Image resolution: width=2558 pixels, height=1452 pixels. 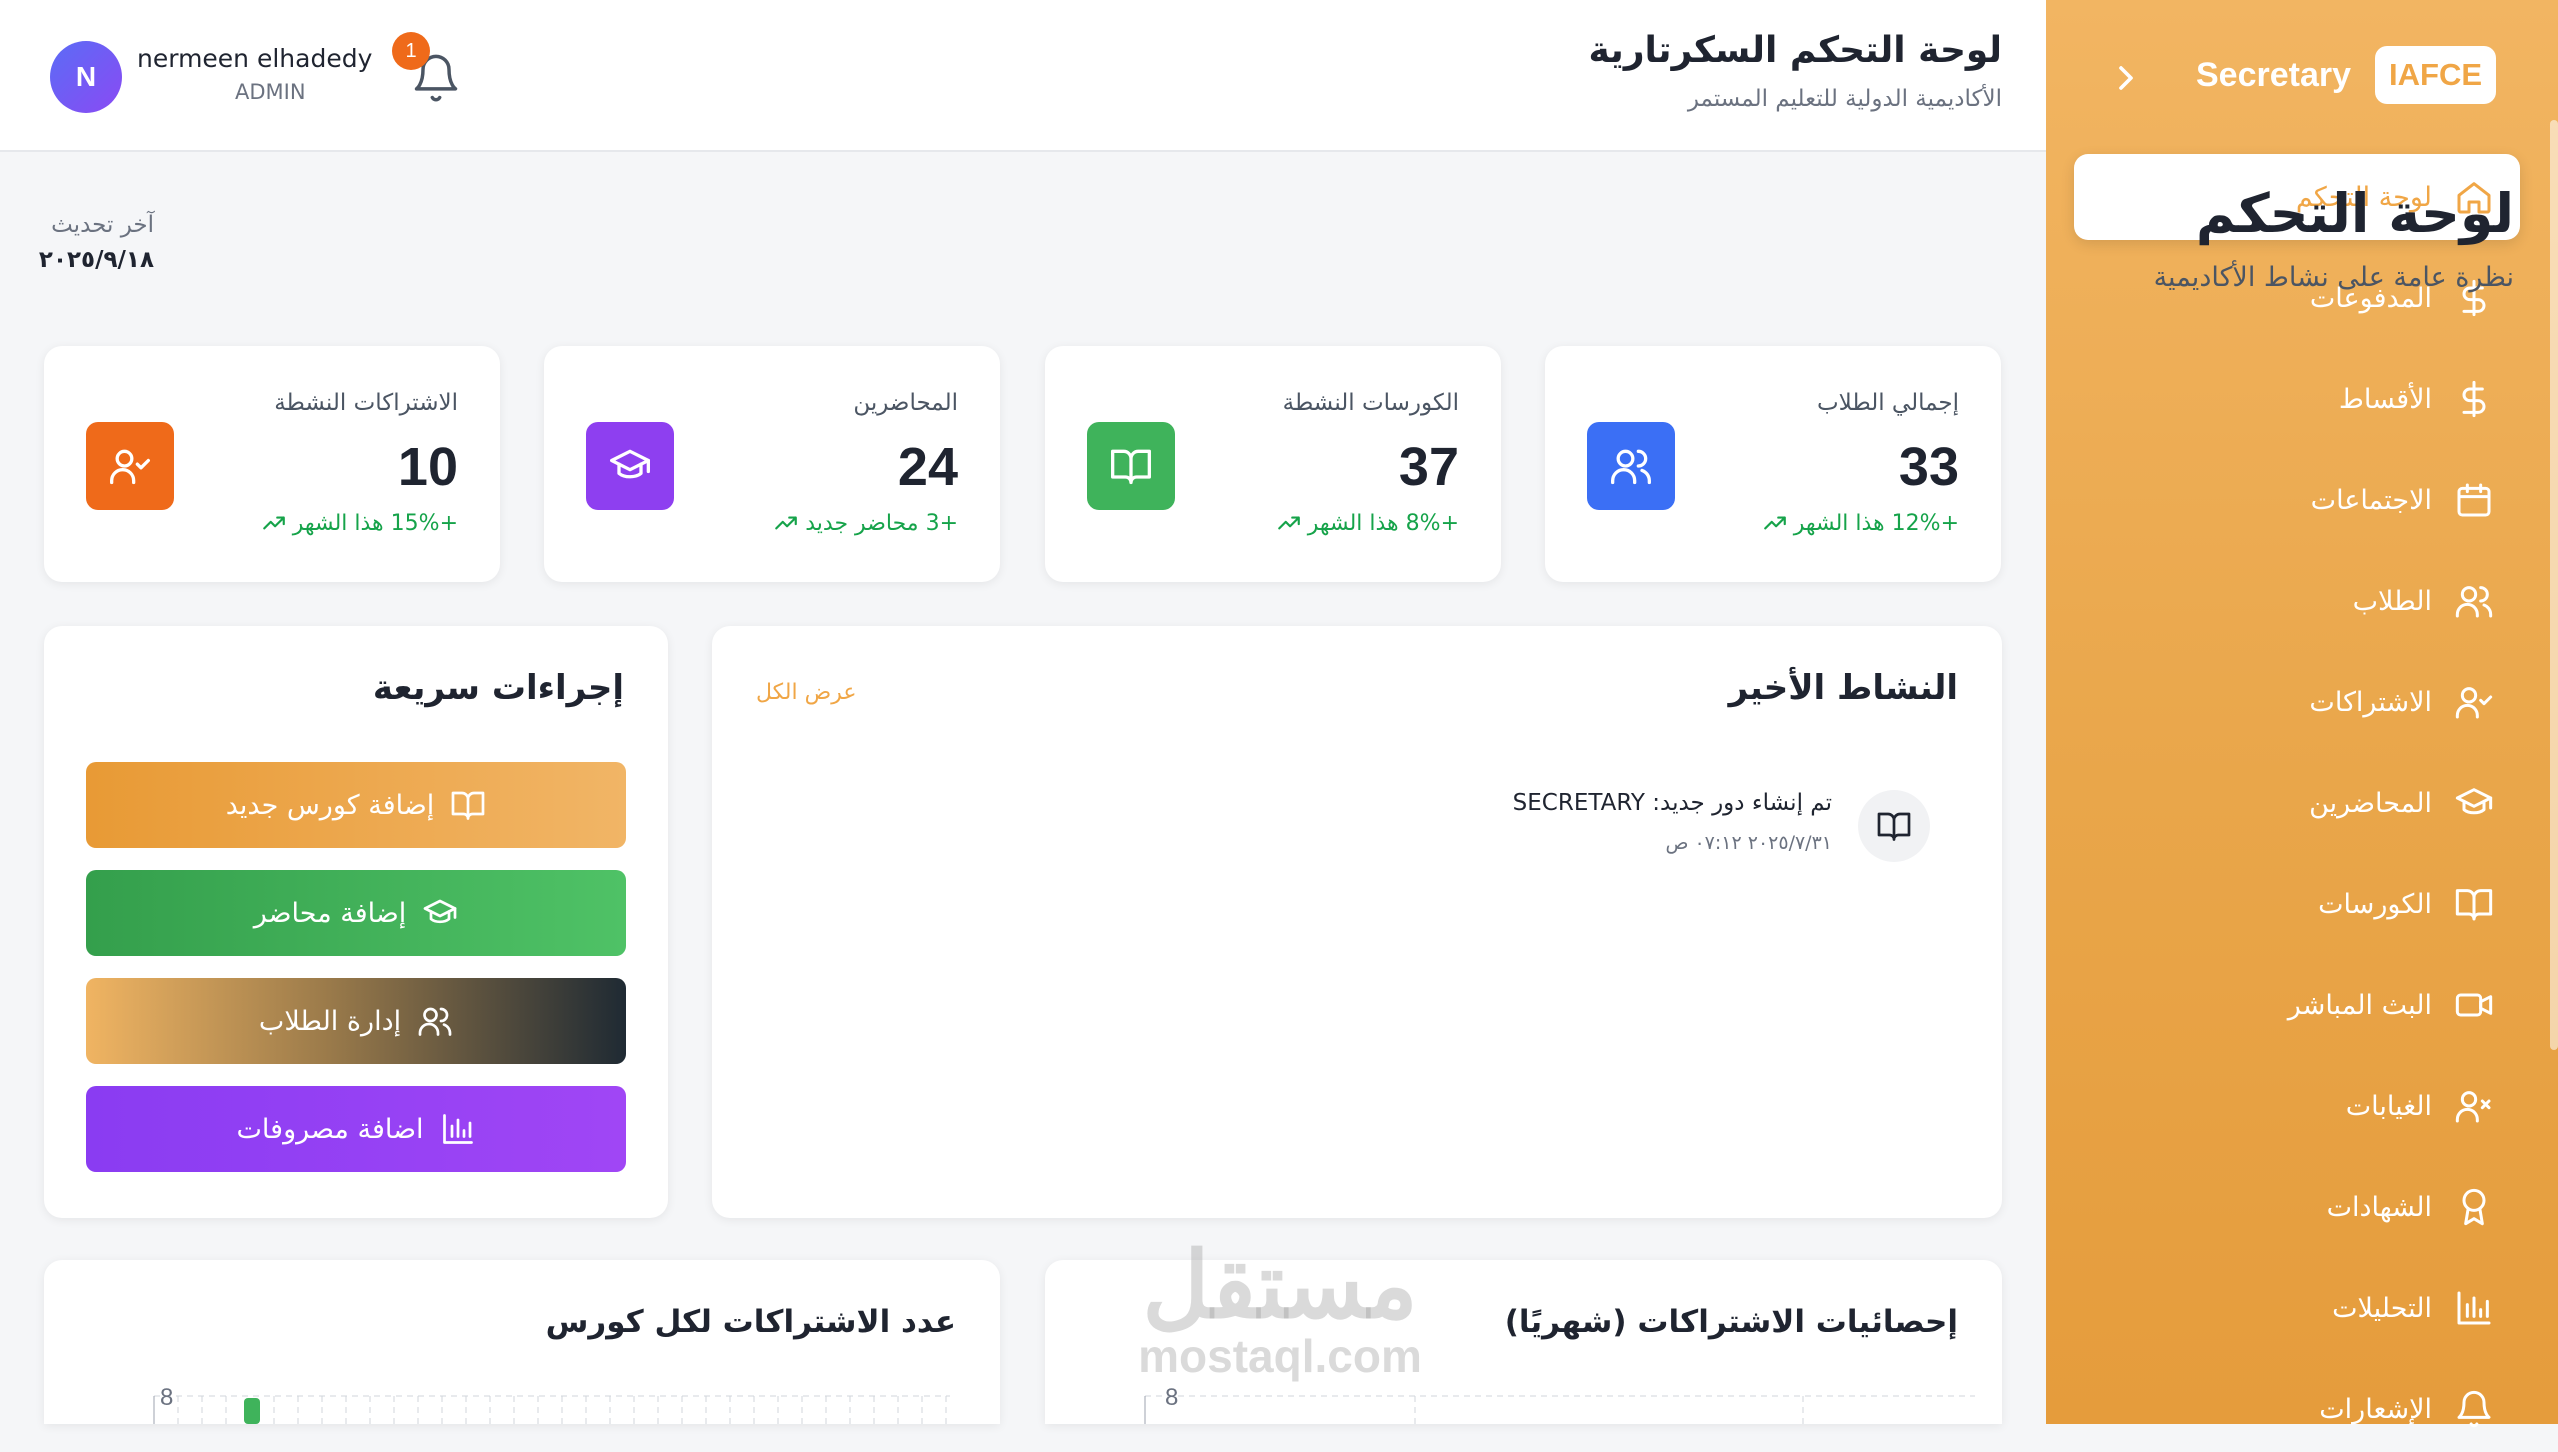 What do you see at coordinates (1748, 843) in the screenshot?
I see `activity-time: ٢٠٢٥/٧/٣١ ‏٠٧:١٢ ص` at bounding box center [1748, 843].